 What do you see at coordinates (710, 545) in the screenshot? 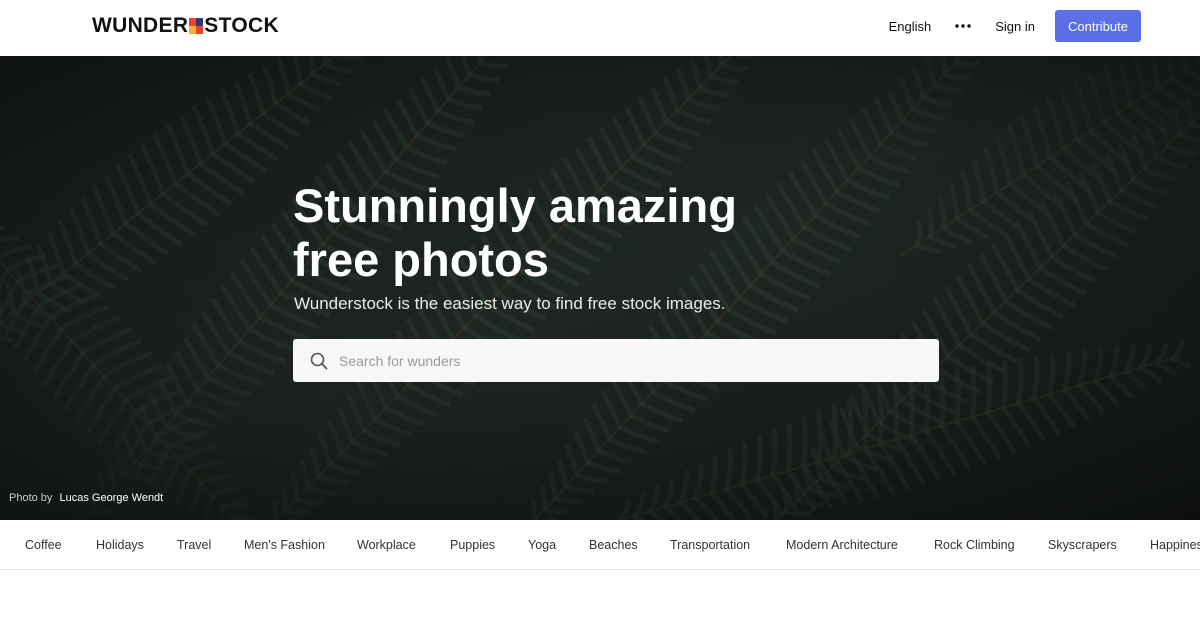
I see `category-item: Transportation` at bounding box center [710, 545].